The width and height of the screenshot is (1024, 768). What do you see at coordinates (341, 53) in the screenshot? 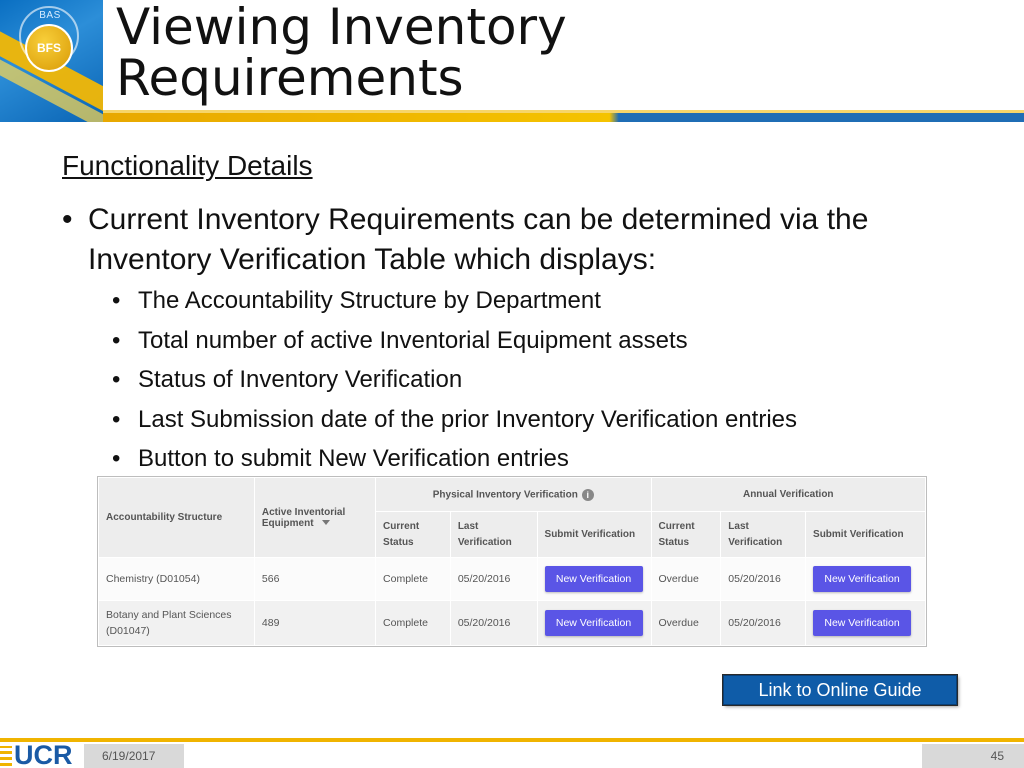
I see `slide-title: Viewing Inventory Requirements` at bounding box center [341, 53].